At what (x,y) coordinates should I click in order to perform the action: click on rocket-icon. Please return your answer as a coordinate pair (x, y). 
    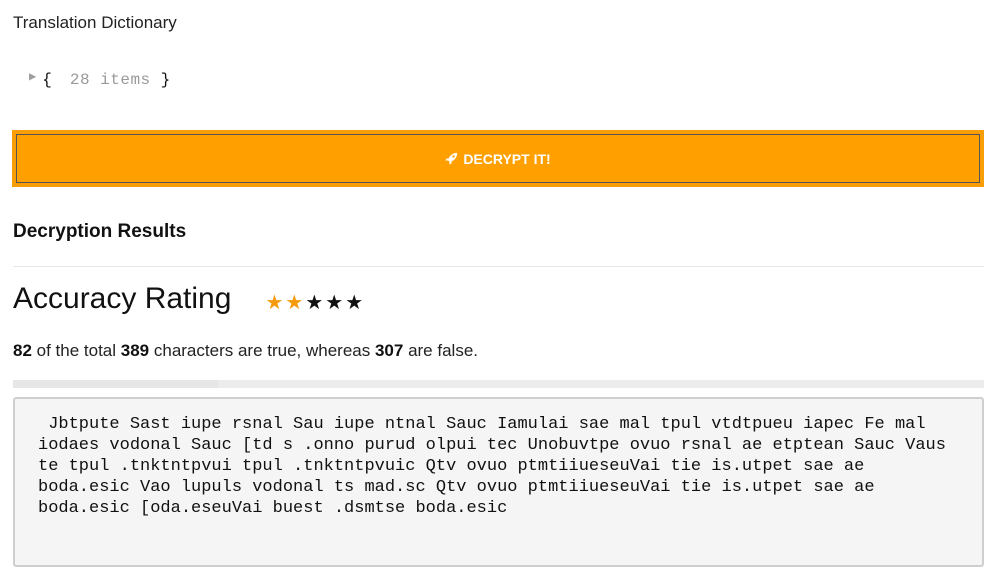
    Looking at the image, I should click on (451, 158).